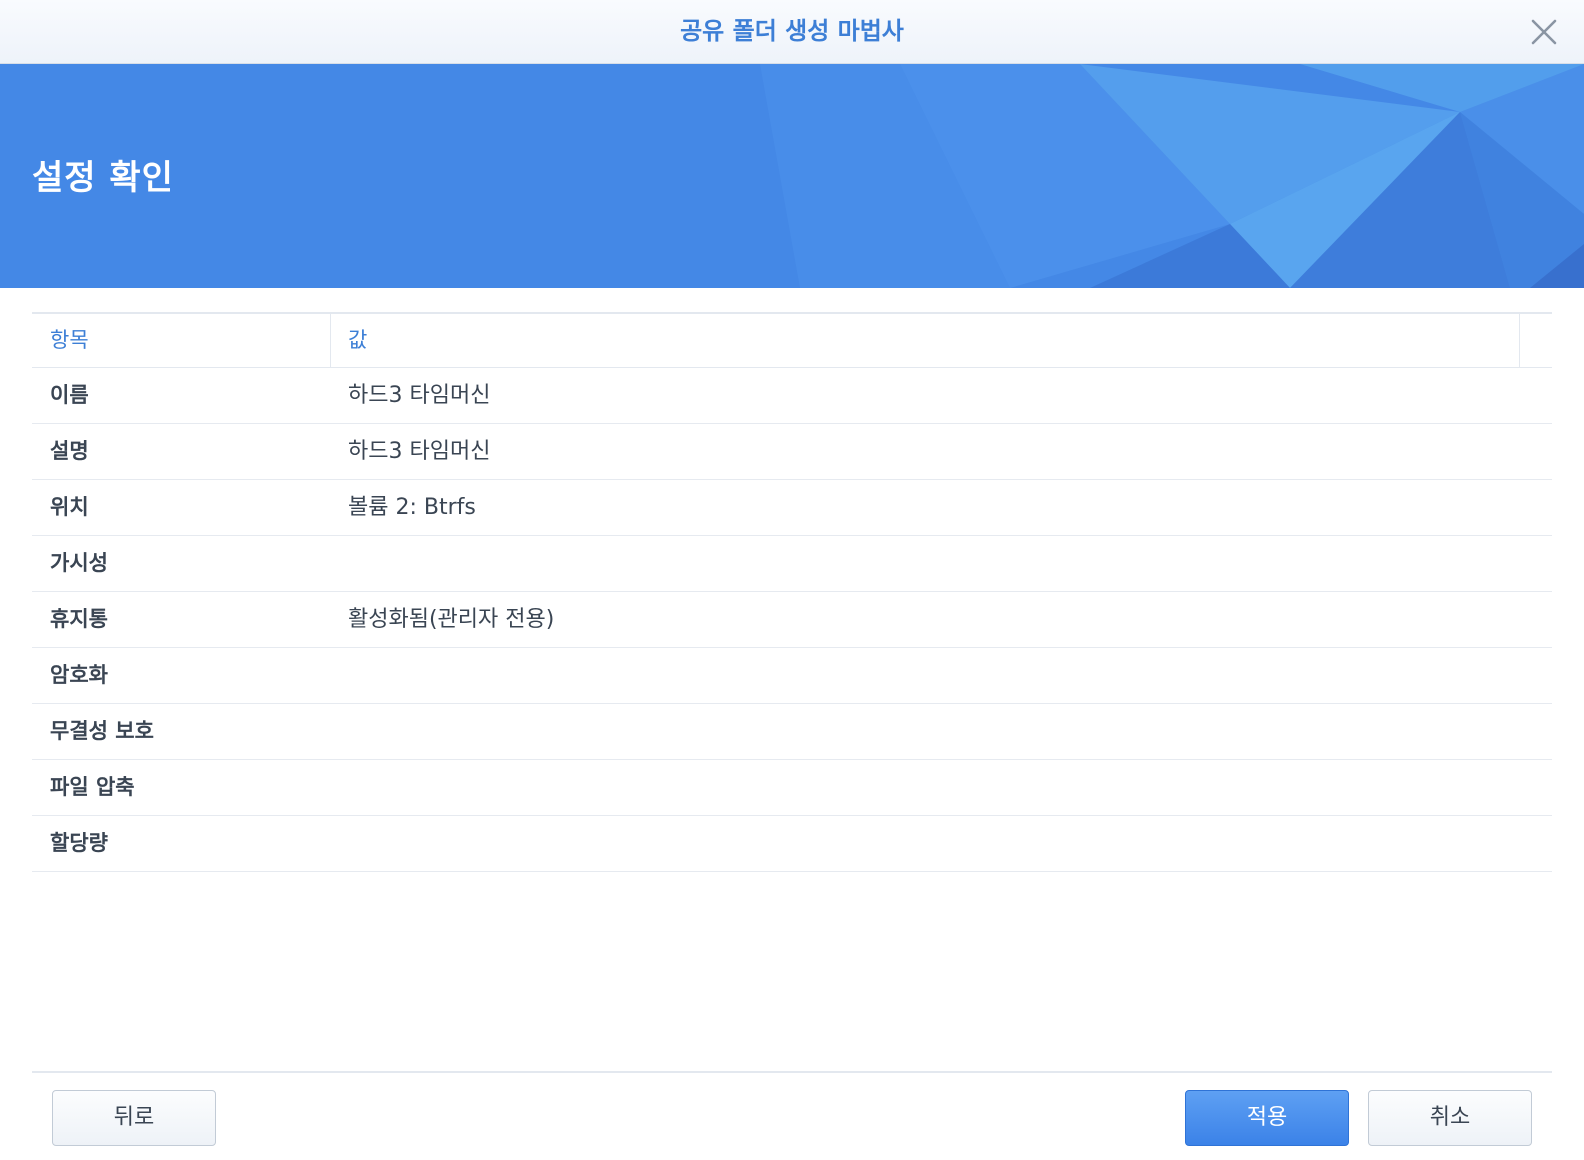 The width and height of the screenshot is (1584, 1160). I want to click on cancel-button: 취소, so click(1450, 1118).